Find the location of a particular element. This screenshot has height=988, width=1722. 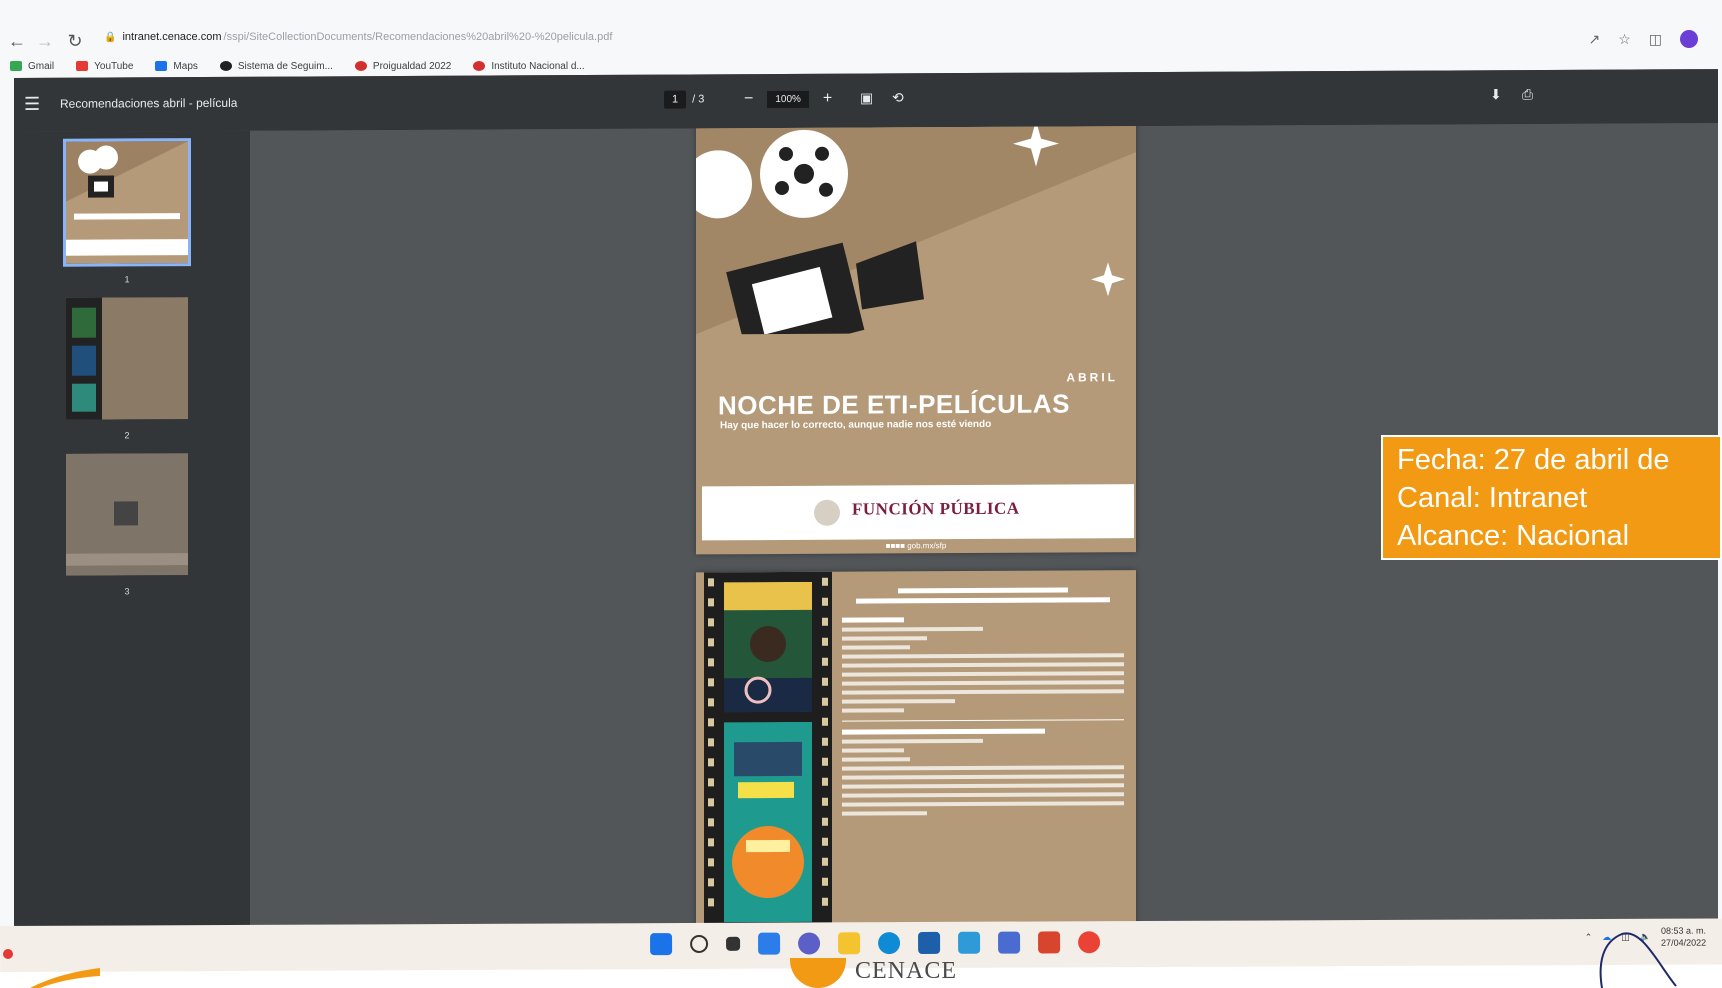

thumbnail-page-2: 2 is located at coordinates (127, 369).